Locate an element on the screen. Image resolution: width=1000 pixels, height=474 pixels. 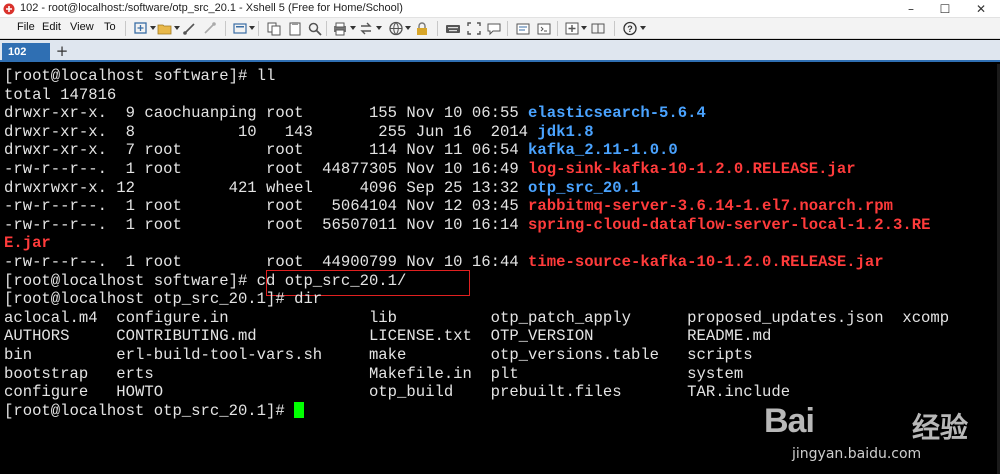
layout-icon is located at coordinates (598, 28).